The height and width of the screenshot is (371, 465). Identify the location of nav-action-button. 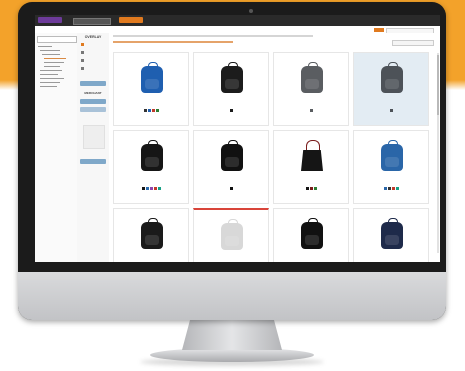
(93, 83).